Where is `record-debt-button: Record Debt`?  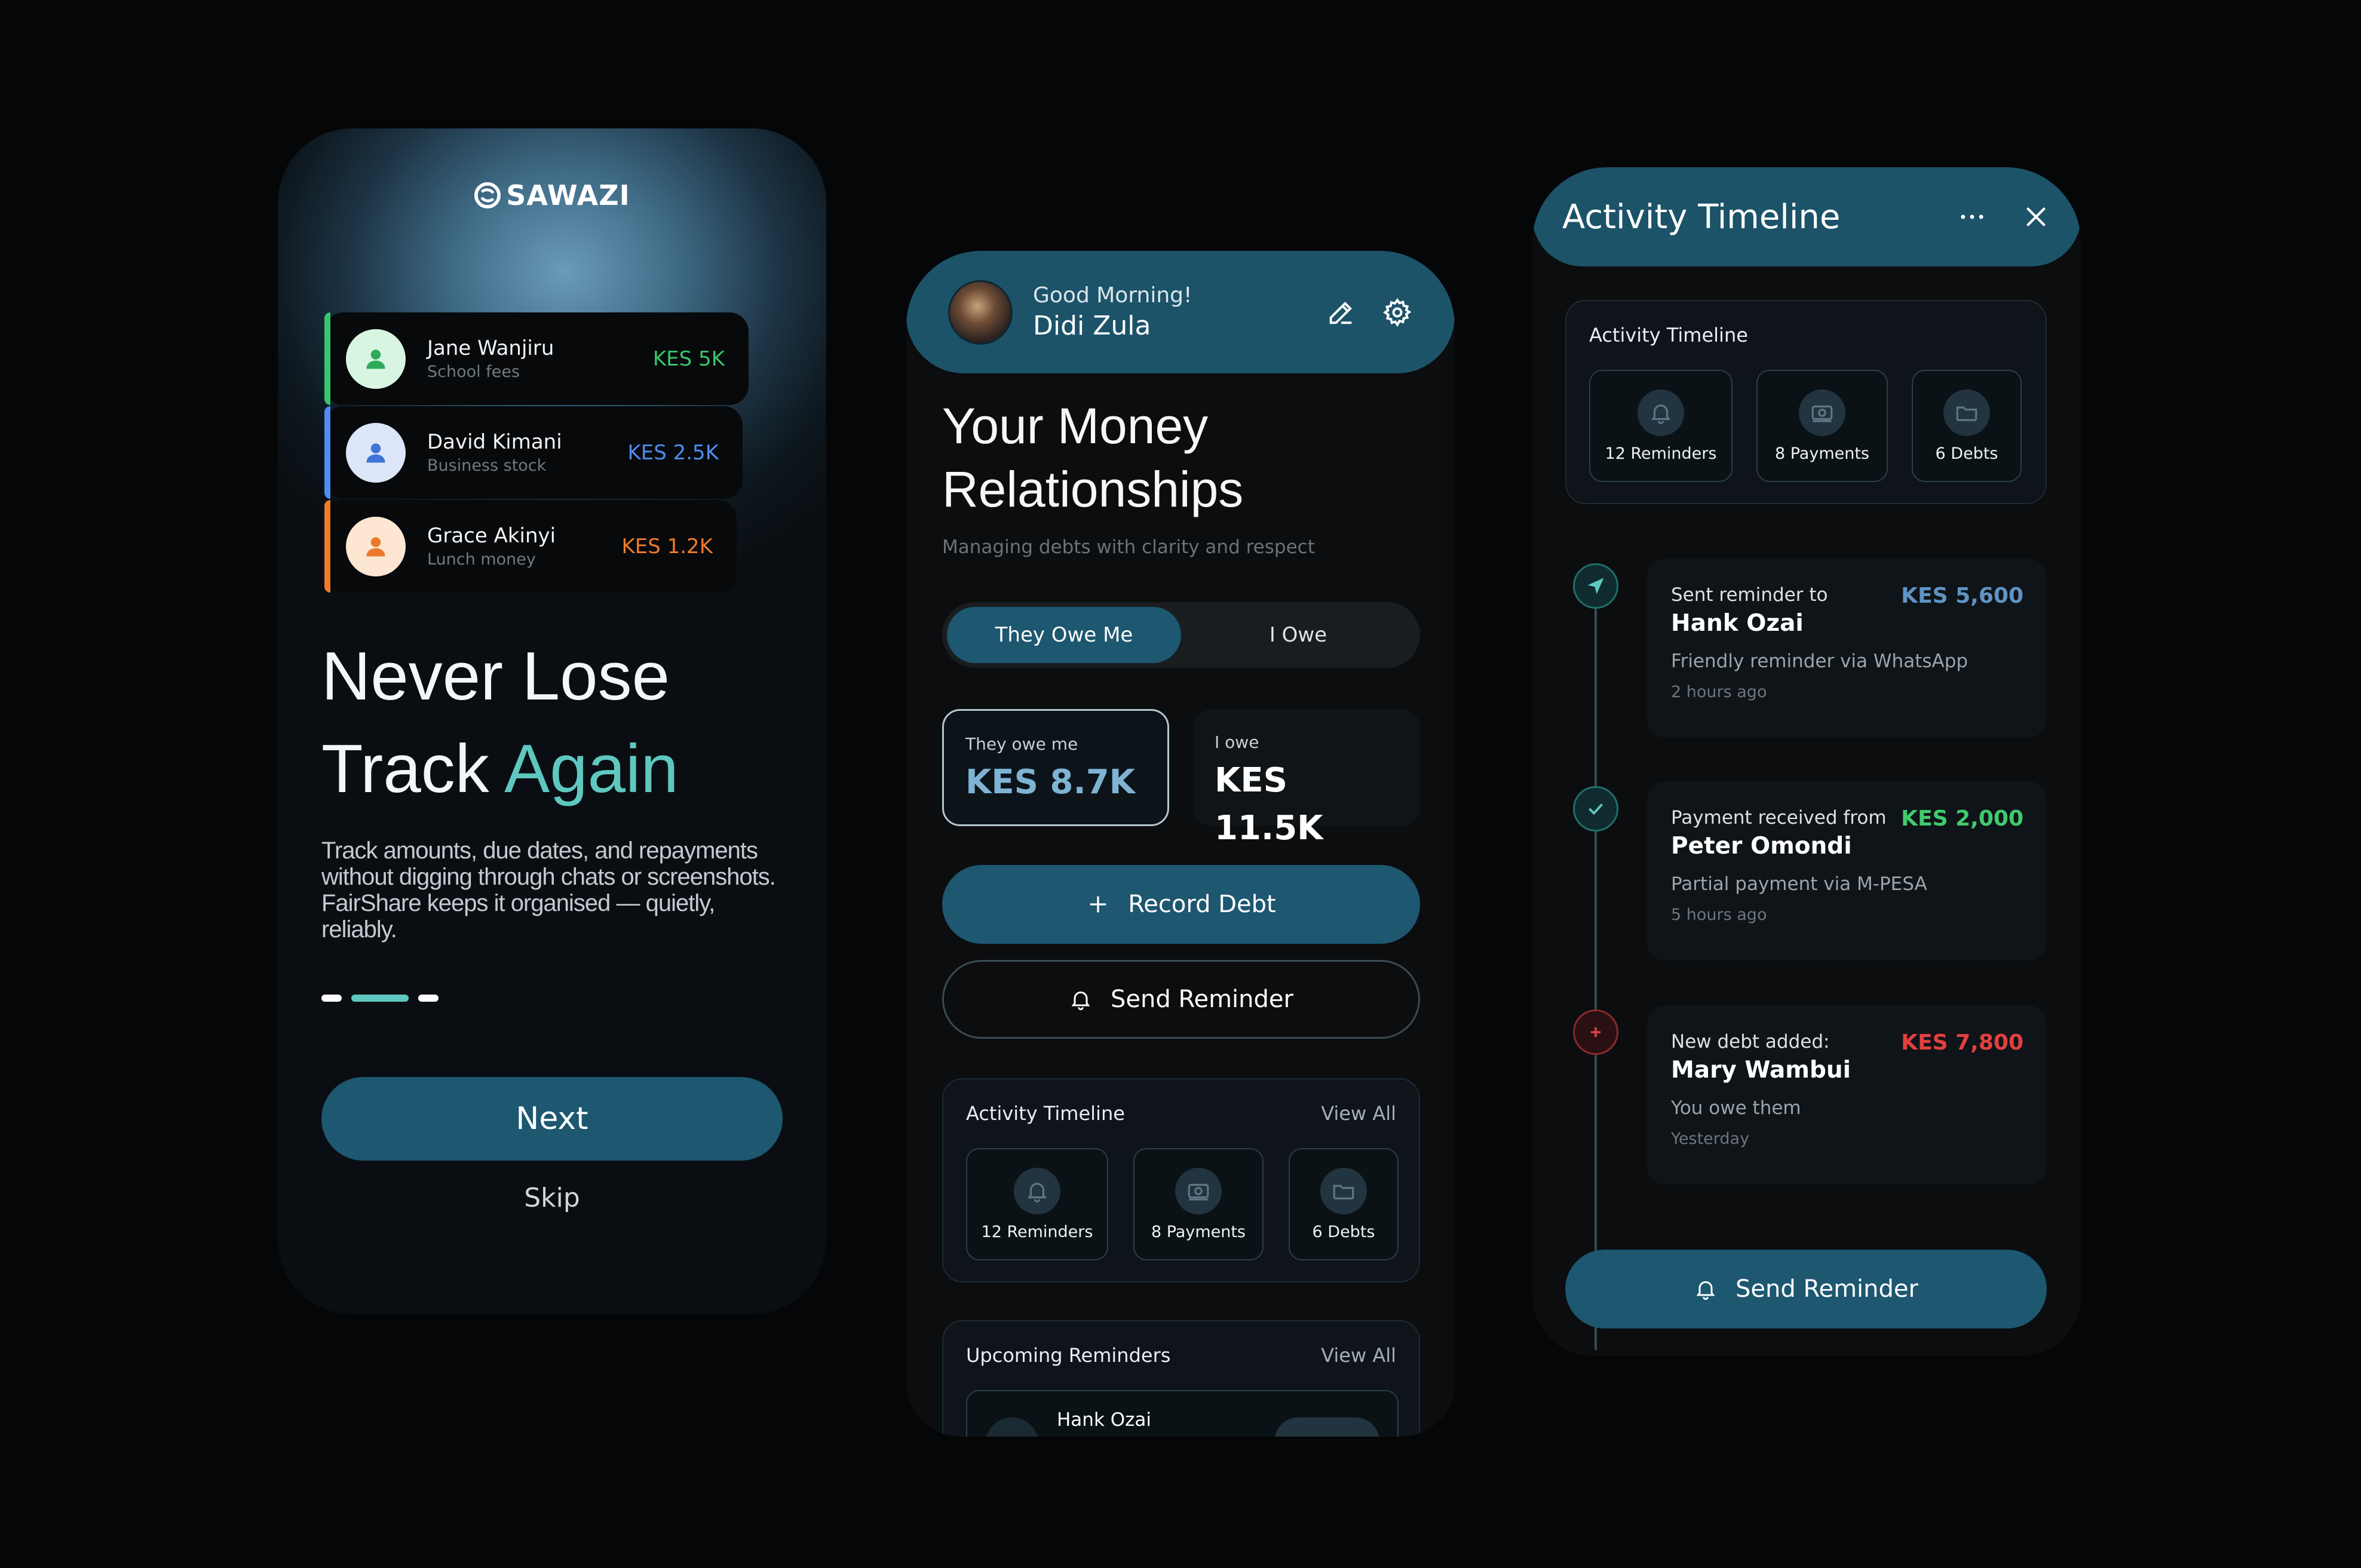 record-debt-button: Record Debt is located at coordinates (1181, 904).